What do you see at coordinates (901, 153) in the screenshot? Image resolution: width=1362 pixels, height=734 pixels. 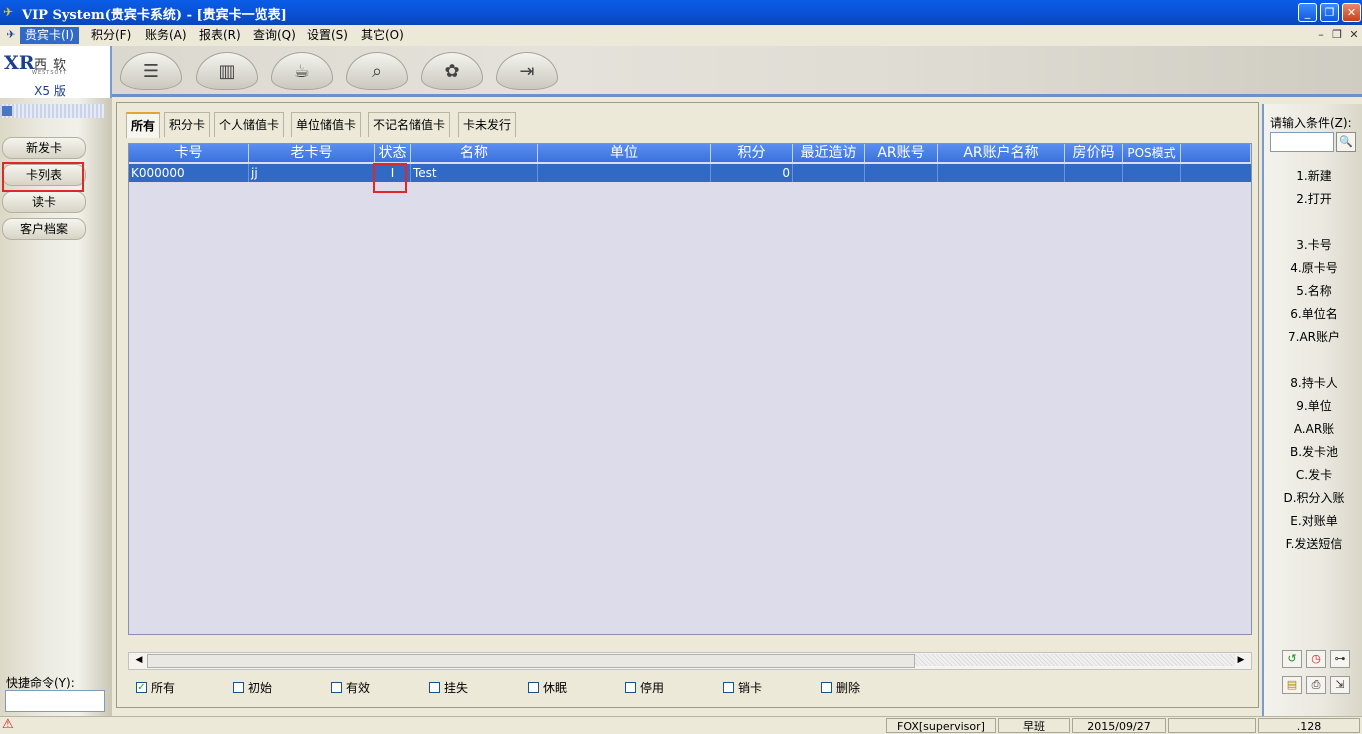 I see `column-header-ar-no: AR账号` at bounding box center [901, 153].